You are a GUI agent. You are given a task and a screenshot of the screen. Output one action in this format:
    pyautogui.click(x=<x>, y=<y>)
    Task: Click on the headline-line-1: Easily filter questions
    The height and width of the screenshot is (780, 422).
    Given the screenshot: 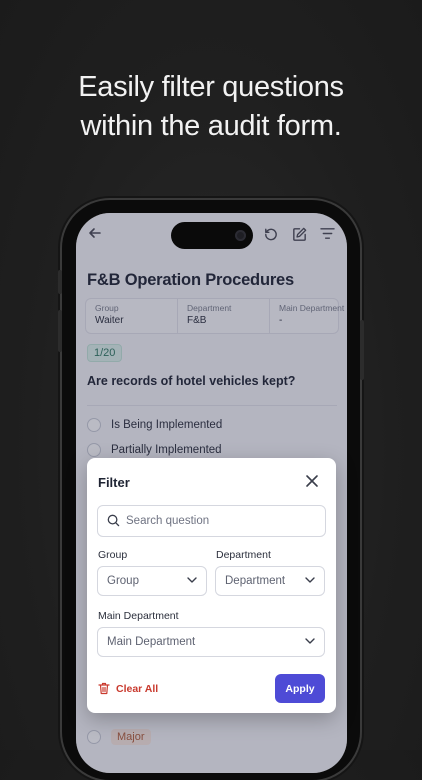 What is the action you would take?
    pyautogui.click(x=211, y=87)
    